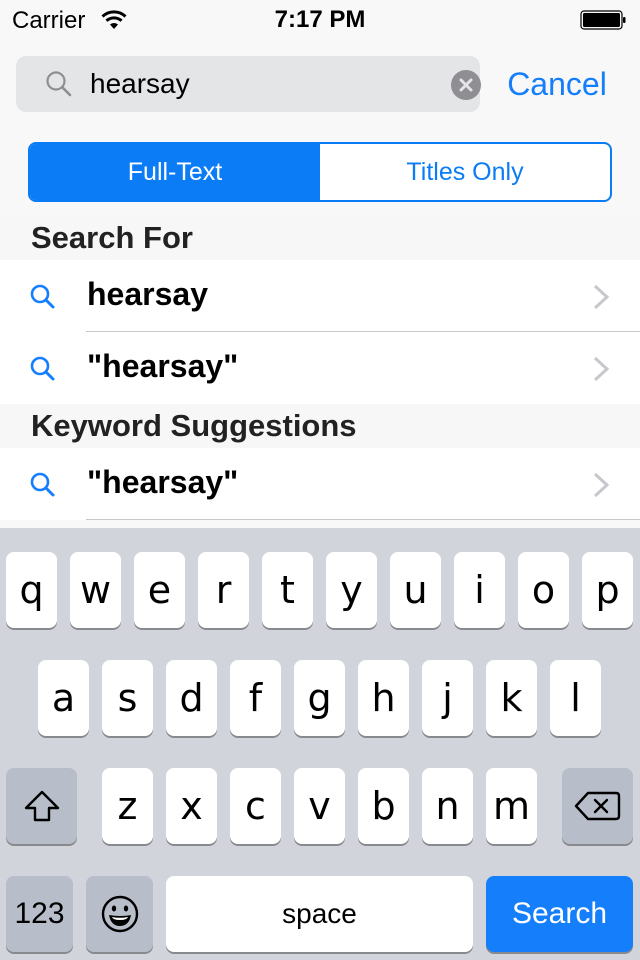 The width and height of the screenshot is (640, 960). What do you see at coordinates (363, 519) in the screenshot?
I see `row-separator` at bounding box center [363, 519].